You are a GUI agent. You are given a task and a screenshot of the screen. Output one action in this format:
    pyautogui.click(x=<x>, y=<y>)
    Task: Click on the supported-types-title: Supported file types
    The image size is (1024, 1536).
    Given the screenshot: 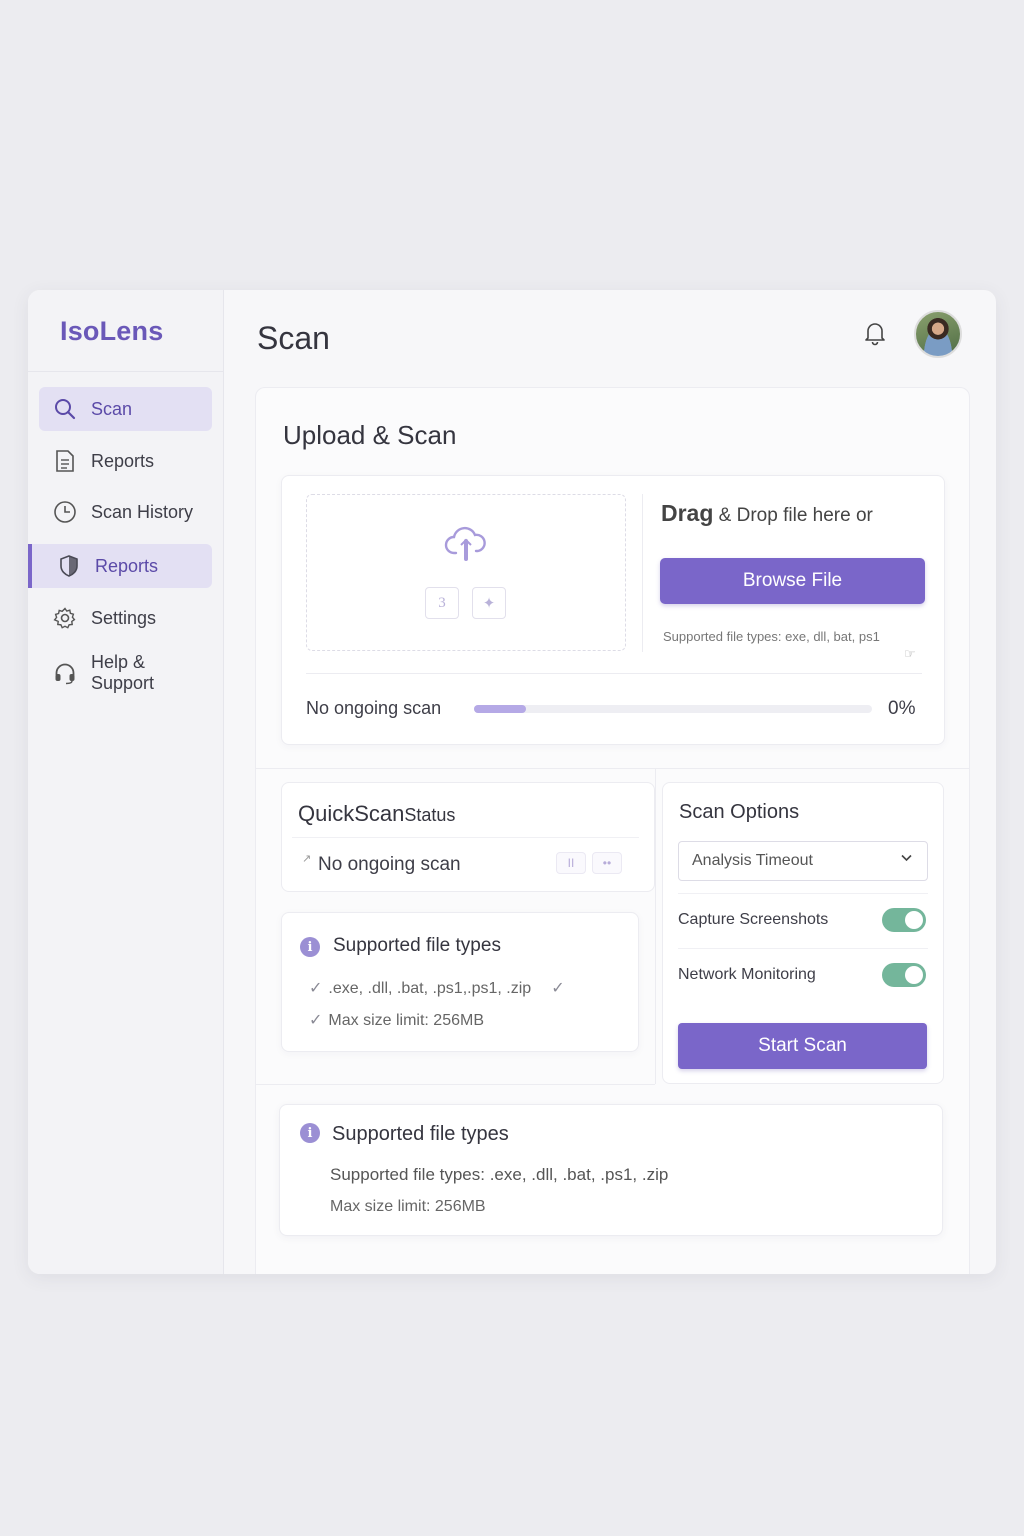 What is the action you would take?
    pyautogui.click(x=417, y=945)
    